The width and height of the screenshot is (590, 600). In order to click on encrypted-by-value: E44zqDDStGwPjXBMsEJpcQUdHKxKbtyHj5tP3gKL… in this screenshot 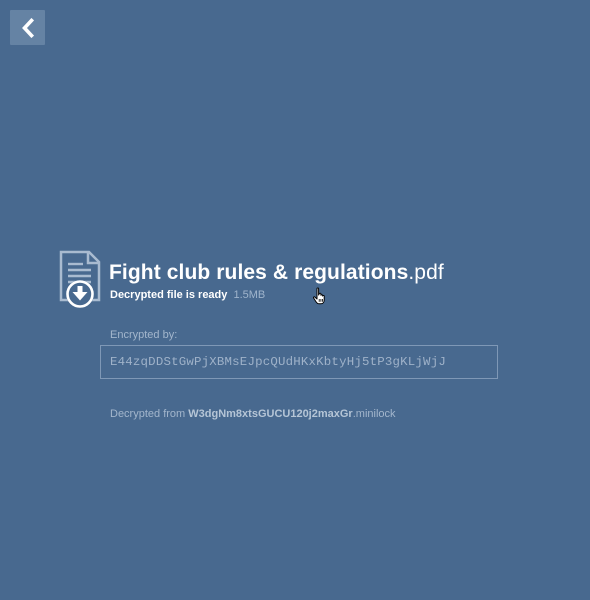, I will do `click(278, 362)`.